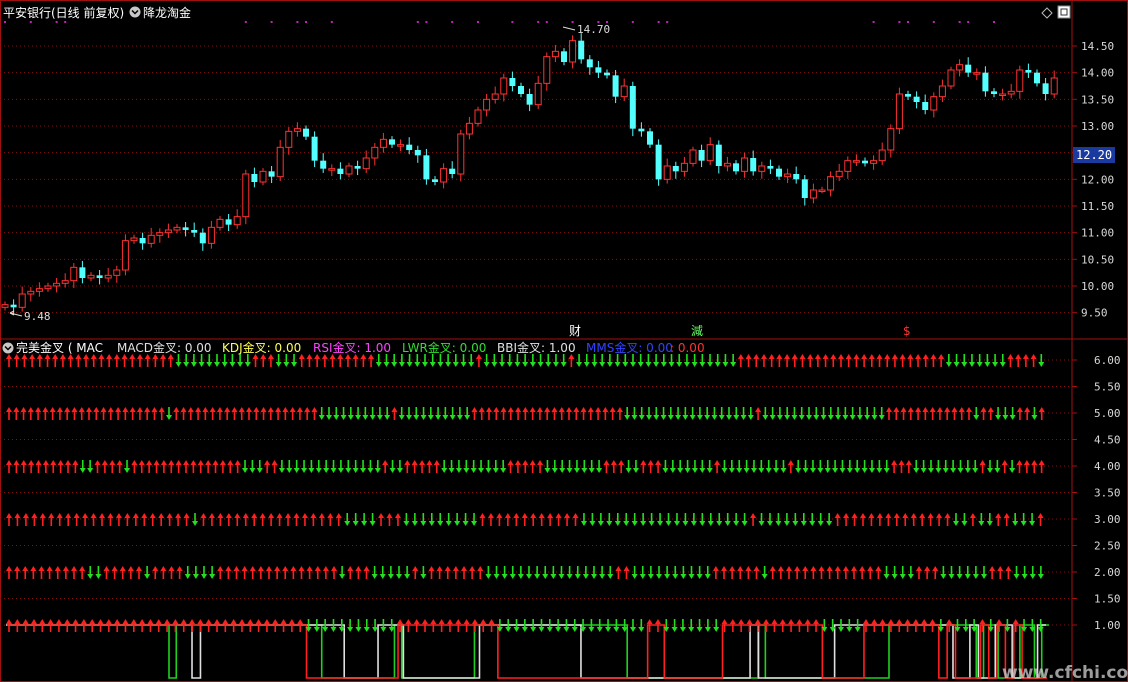  Describe the element at coordinates (63, 12) in the screenshot. I see `stock-title: 平安银行(日线 前复权)` at that location.